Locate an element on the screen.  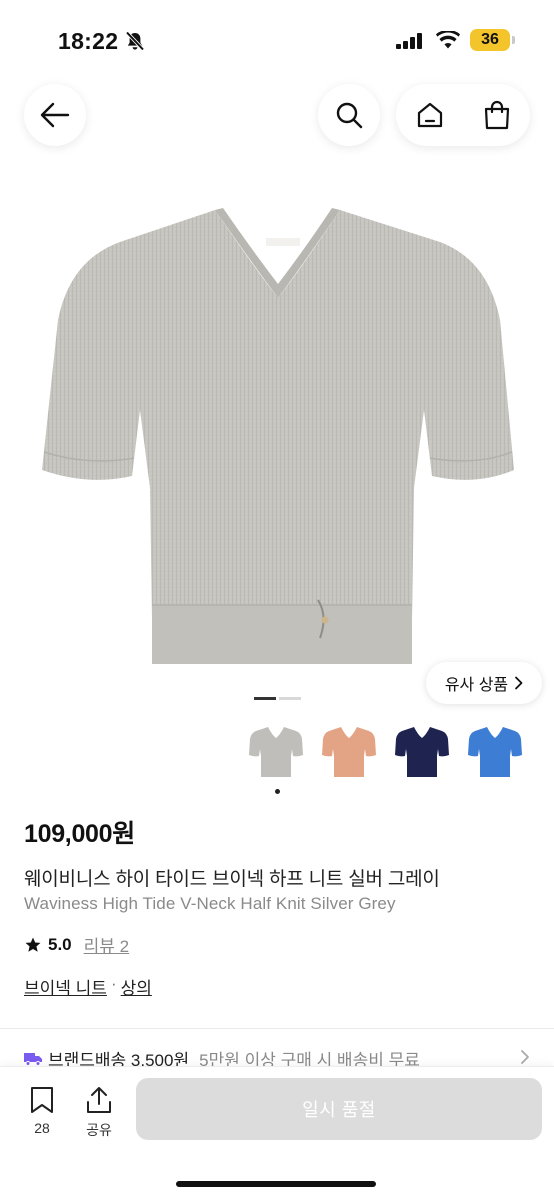
share-button: 공유 is located at coordinates (99, 1113).